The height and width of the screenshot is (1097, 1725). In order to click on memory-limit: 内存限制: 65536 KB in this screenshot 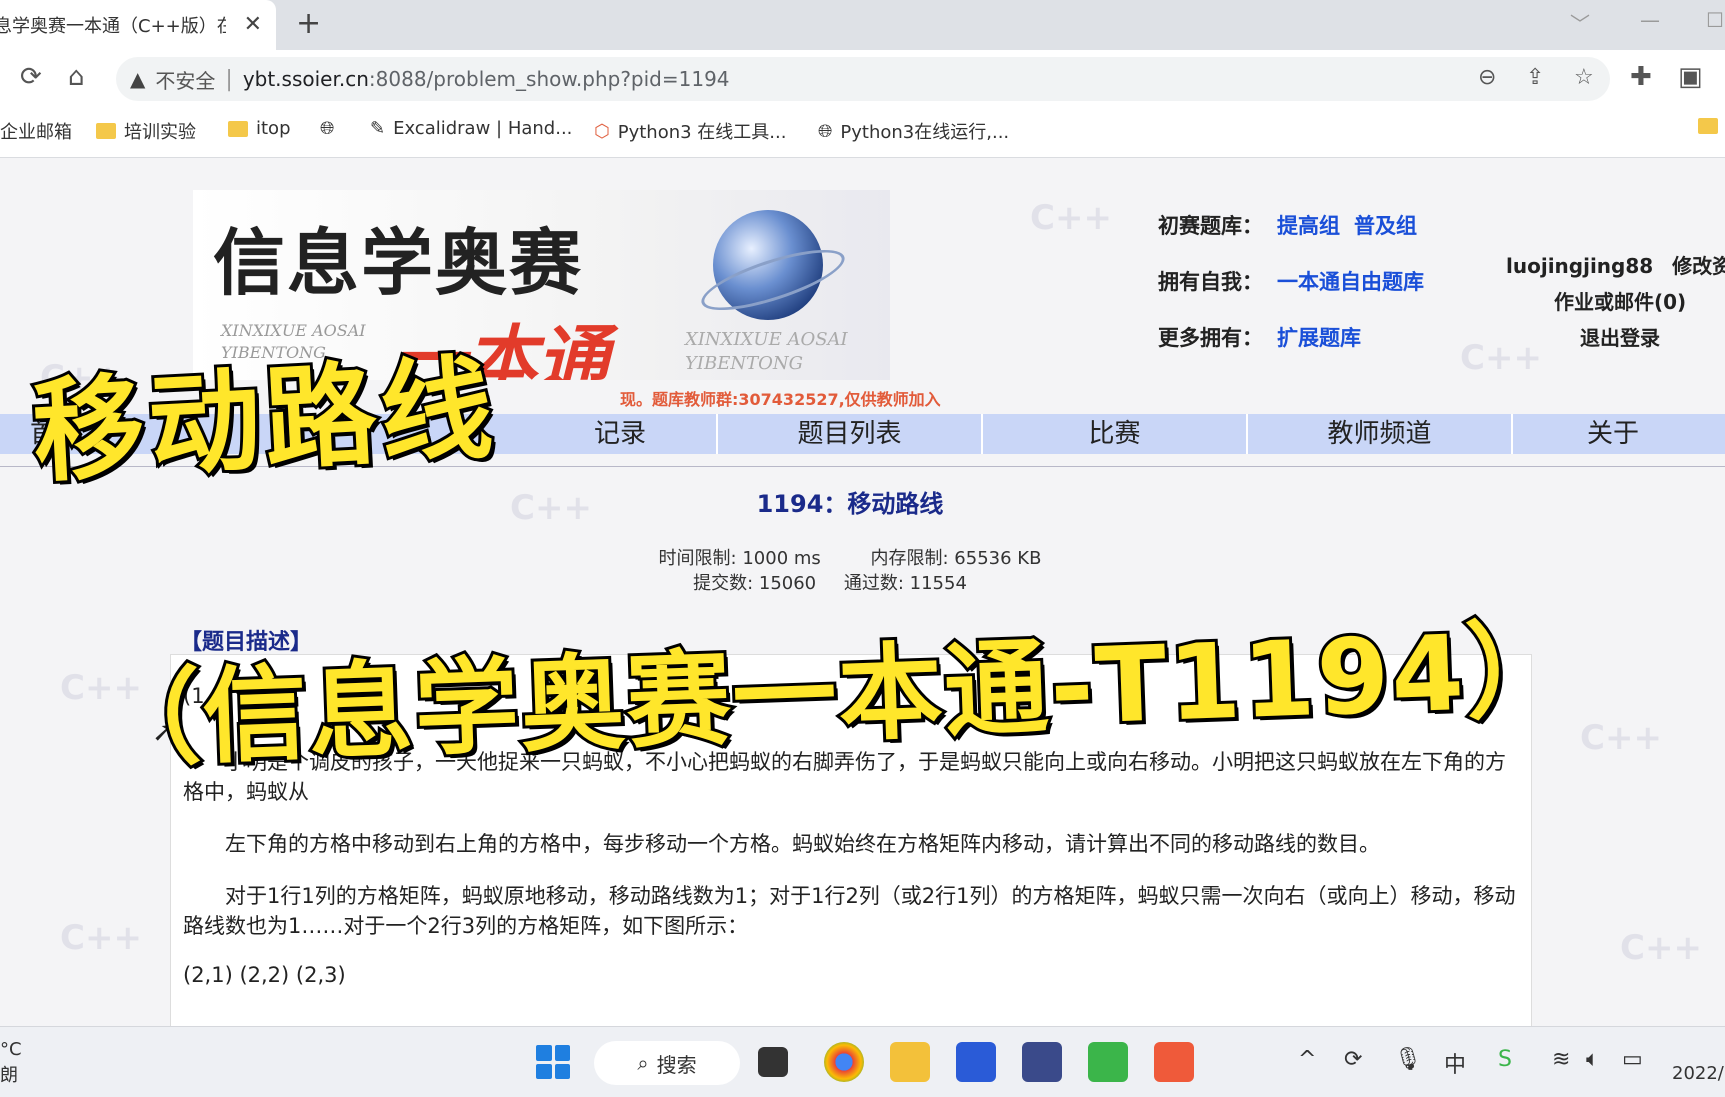, I will do `click(956, 558)`.